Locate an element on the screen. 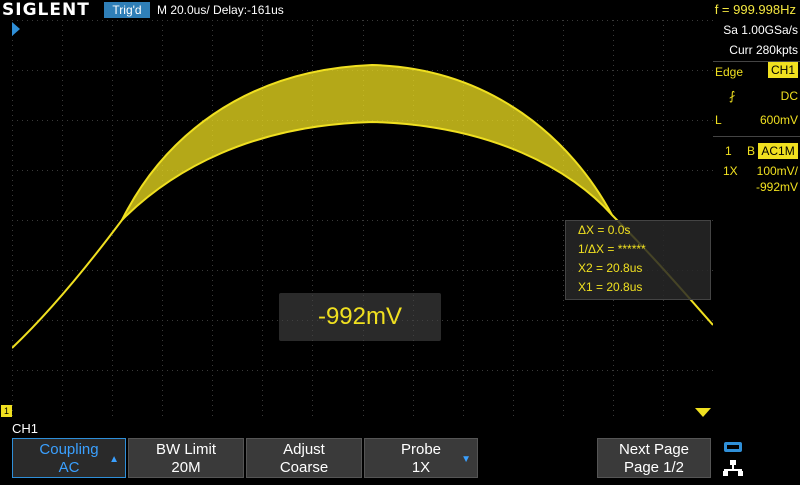  next-page-button: Next Page Page 1/2 is located at coordinates (654, 458).